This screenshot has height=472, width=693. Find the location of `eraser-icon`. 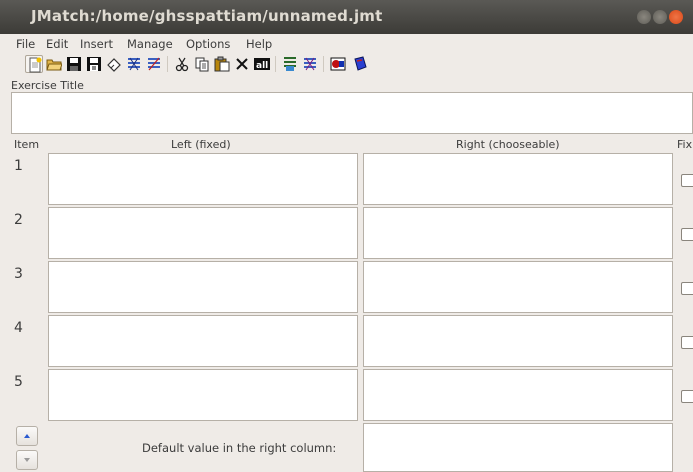

eraser-icon is located at coordinates (114, 65).